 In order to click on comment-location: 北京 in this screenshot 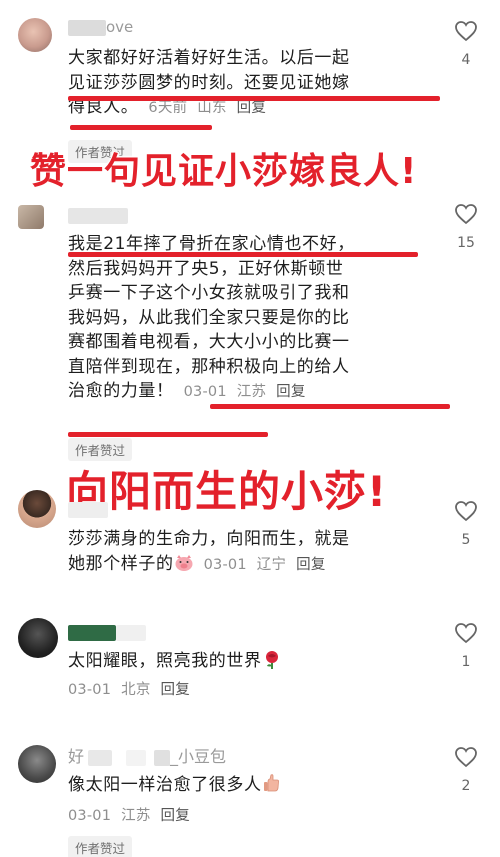, I will do `click(136, 689)`.